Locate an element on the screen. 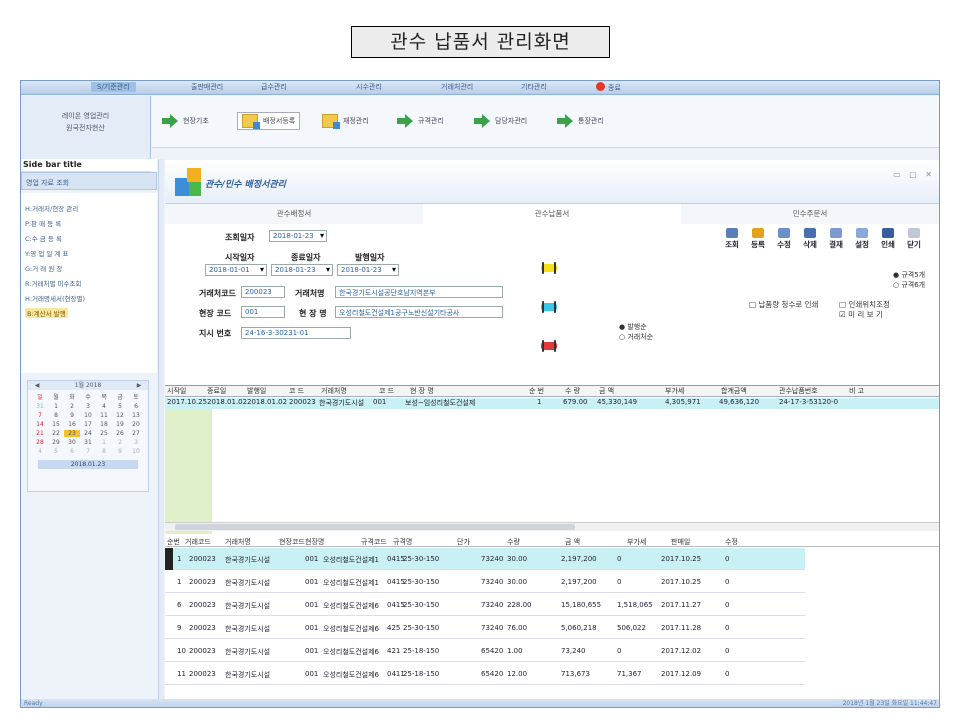 This screenshot has height=720, width=960. calendar-day: 11 is located at coordinates (104, 415).